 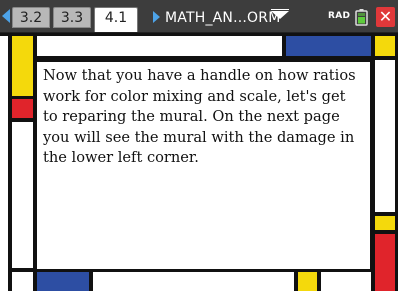 I want to click on tab-label: 4.1, so click(x=116, y=18).